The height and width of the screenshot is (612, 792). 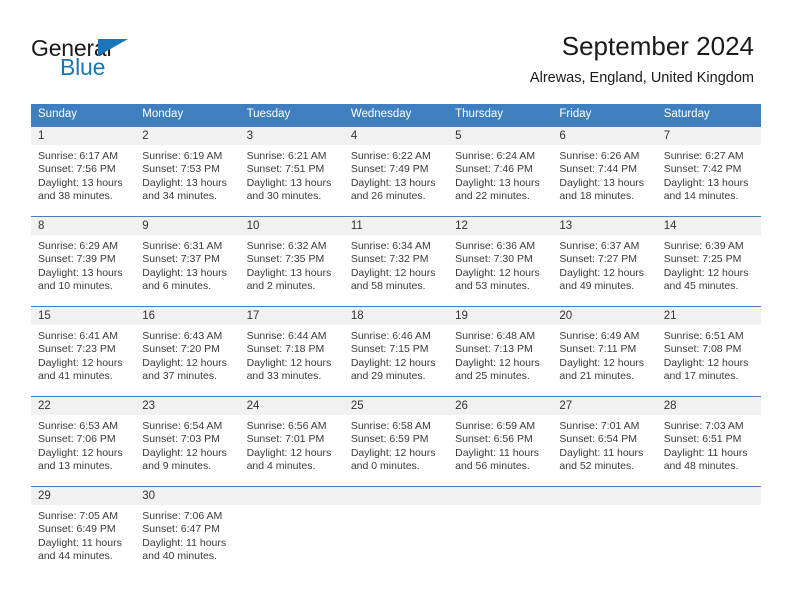 What do you see at coordinates (708, 136) in the screenshot?
I see `day-number: 7` at bounding box center [708, 136].